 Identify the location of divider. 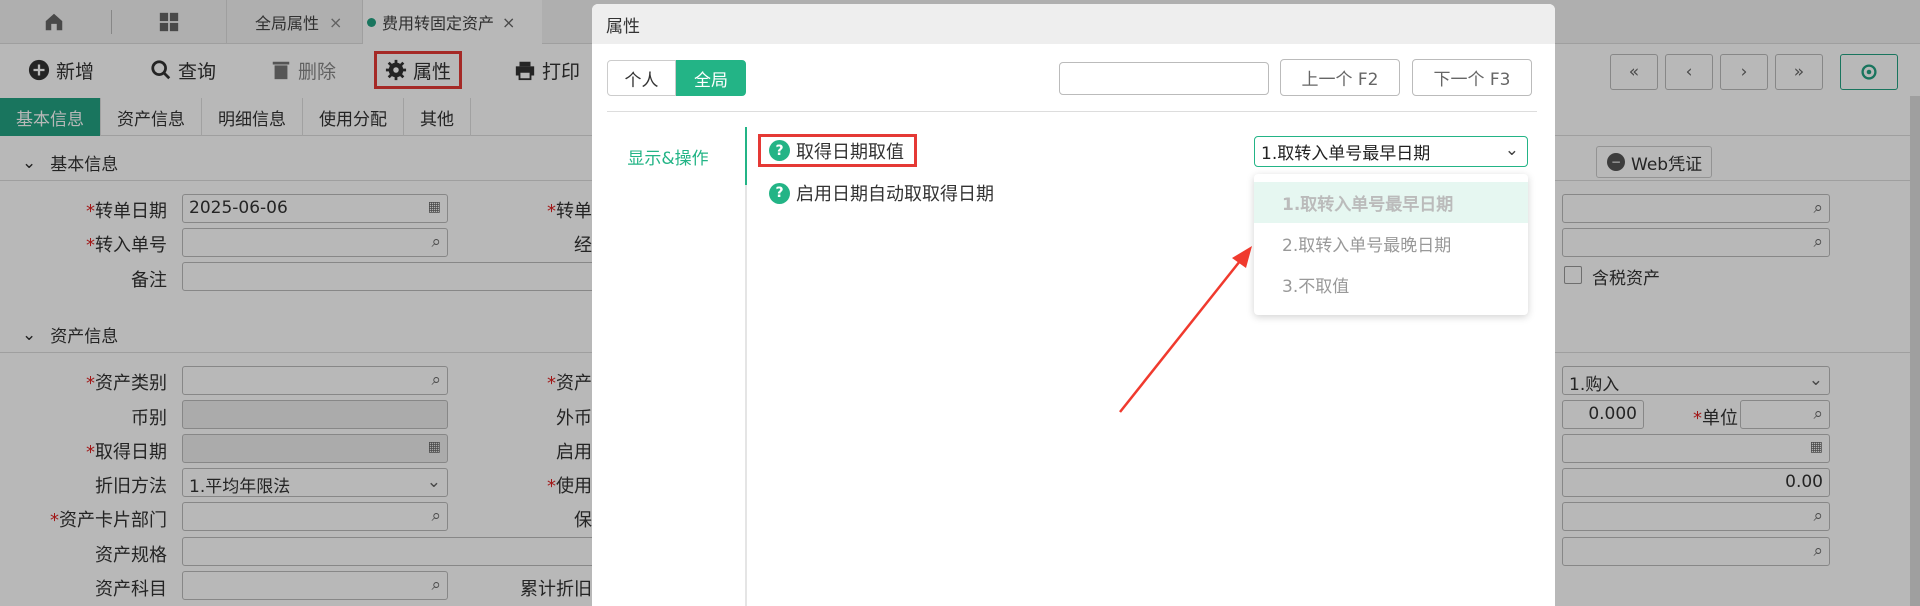
(1072, 111).